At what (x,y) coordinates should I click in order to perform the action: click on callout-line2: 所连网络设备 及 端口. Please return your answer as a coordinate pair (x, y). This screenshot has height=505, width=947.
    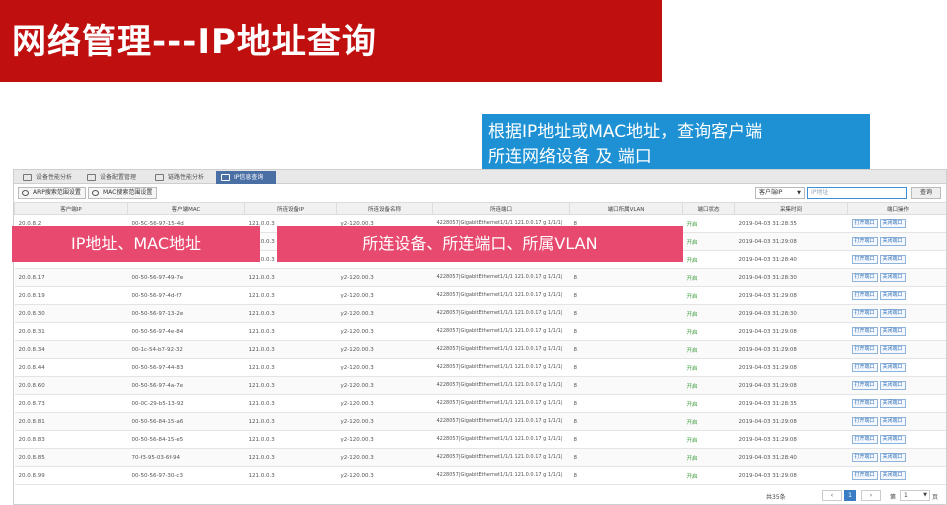
    Looking at the image, I should click on (570, 157).